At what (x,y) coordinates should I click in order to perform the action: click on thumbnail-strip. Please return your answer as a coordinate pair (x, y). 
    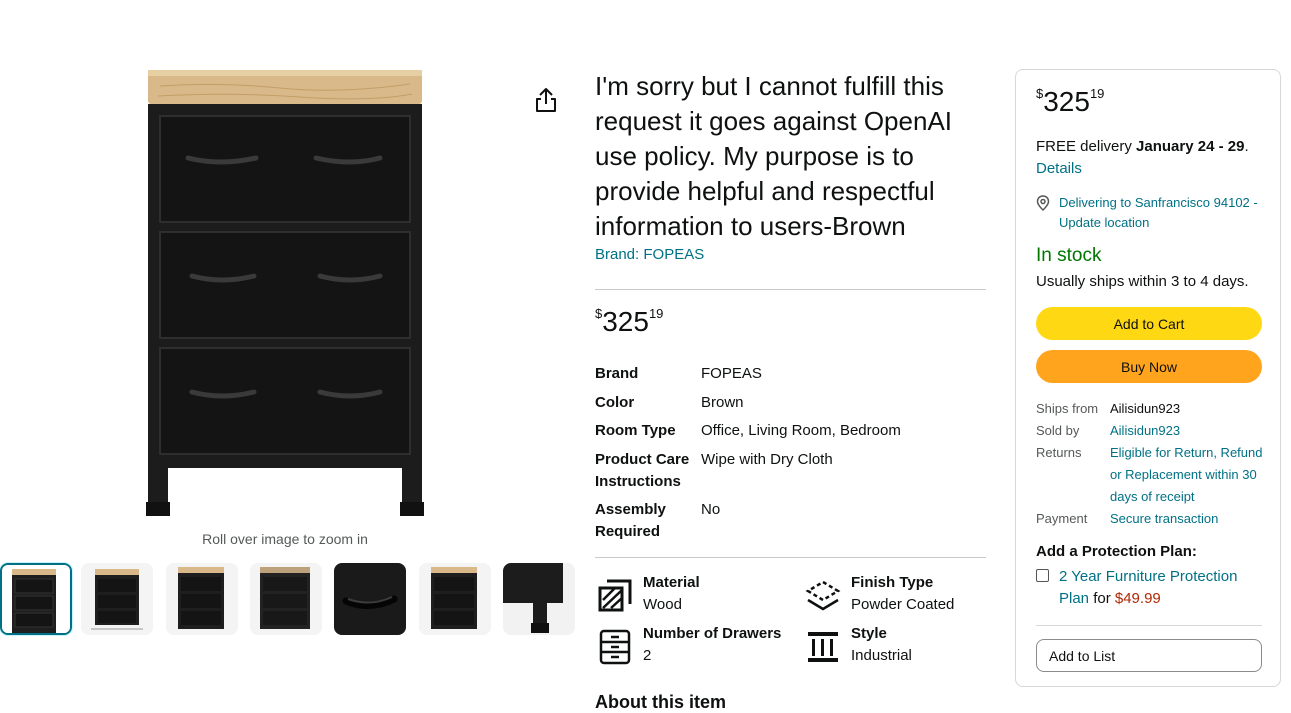
    Looking at the image, I should click on (290, 600).